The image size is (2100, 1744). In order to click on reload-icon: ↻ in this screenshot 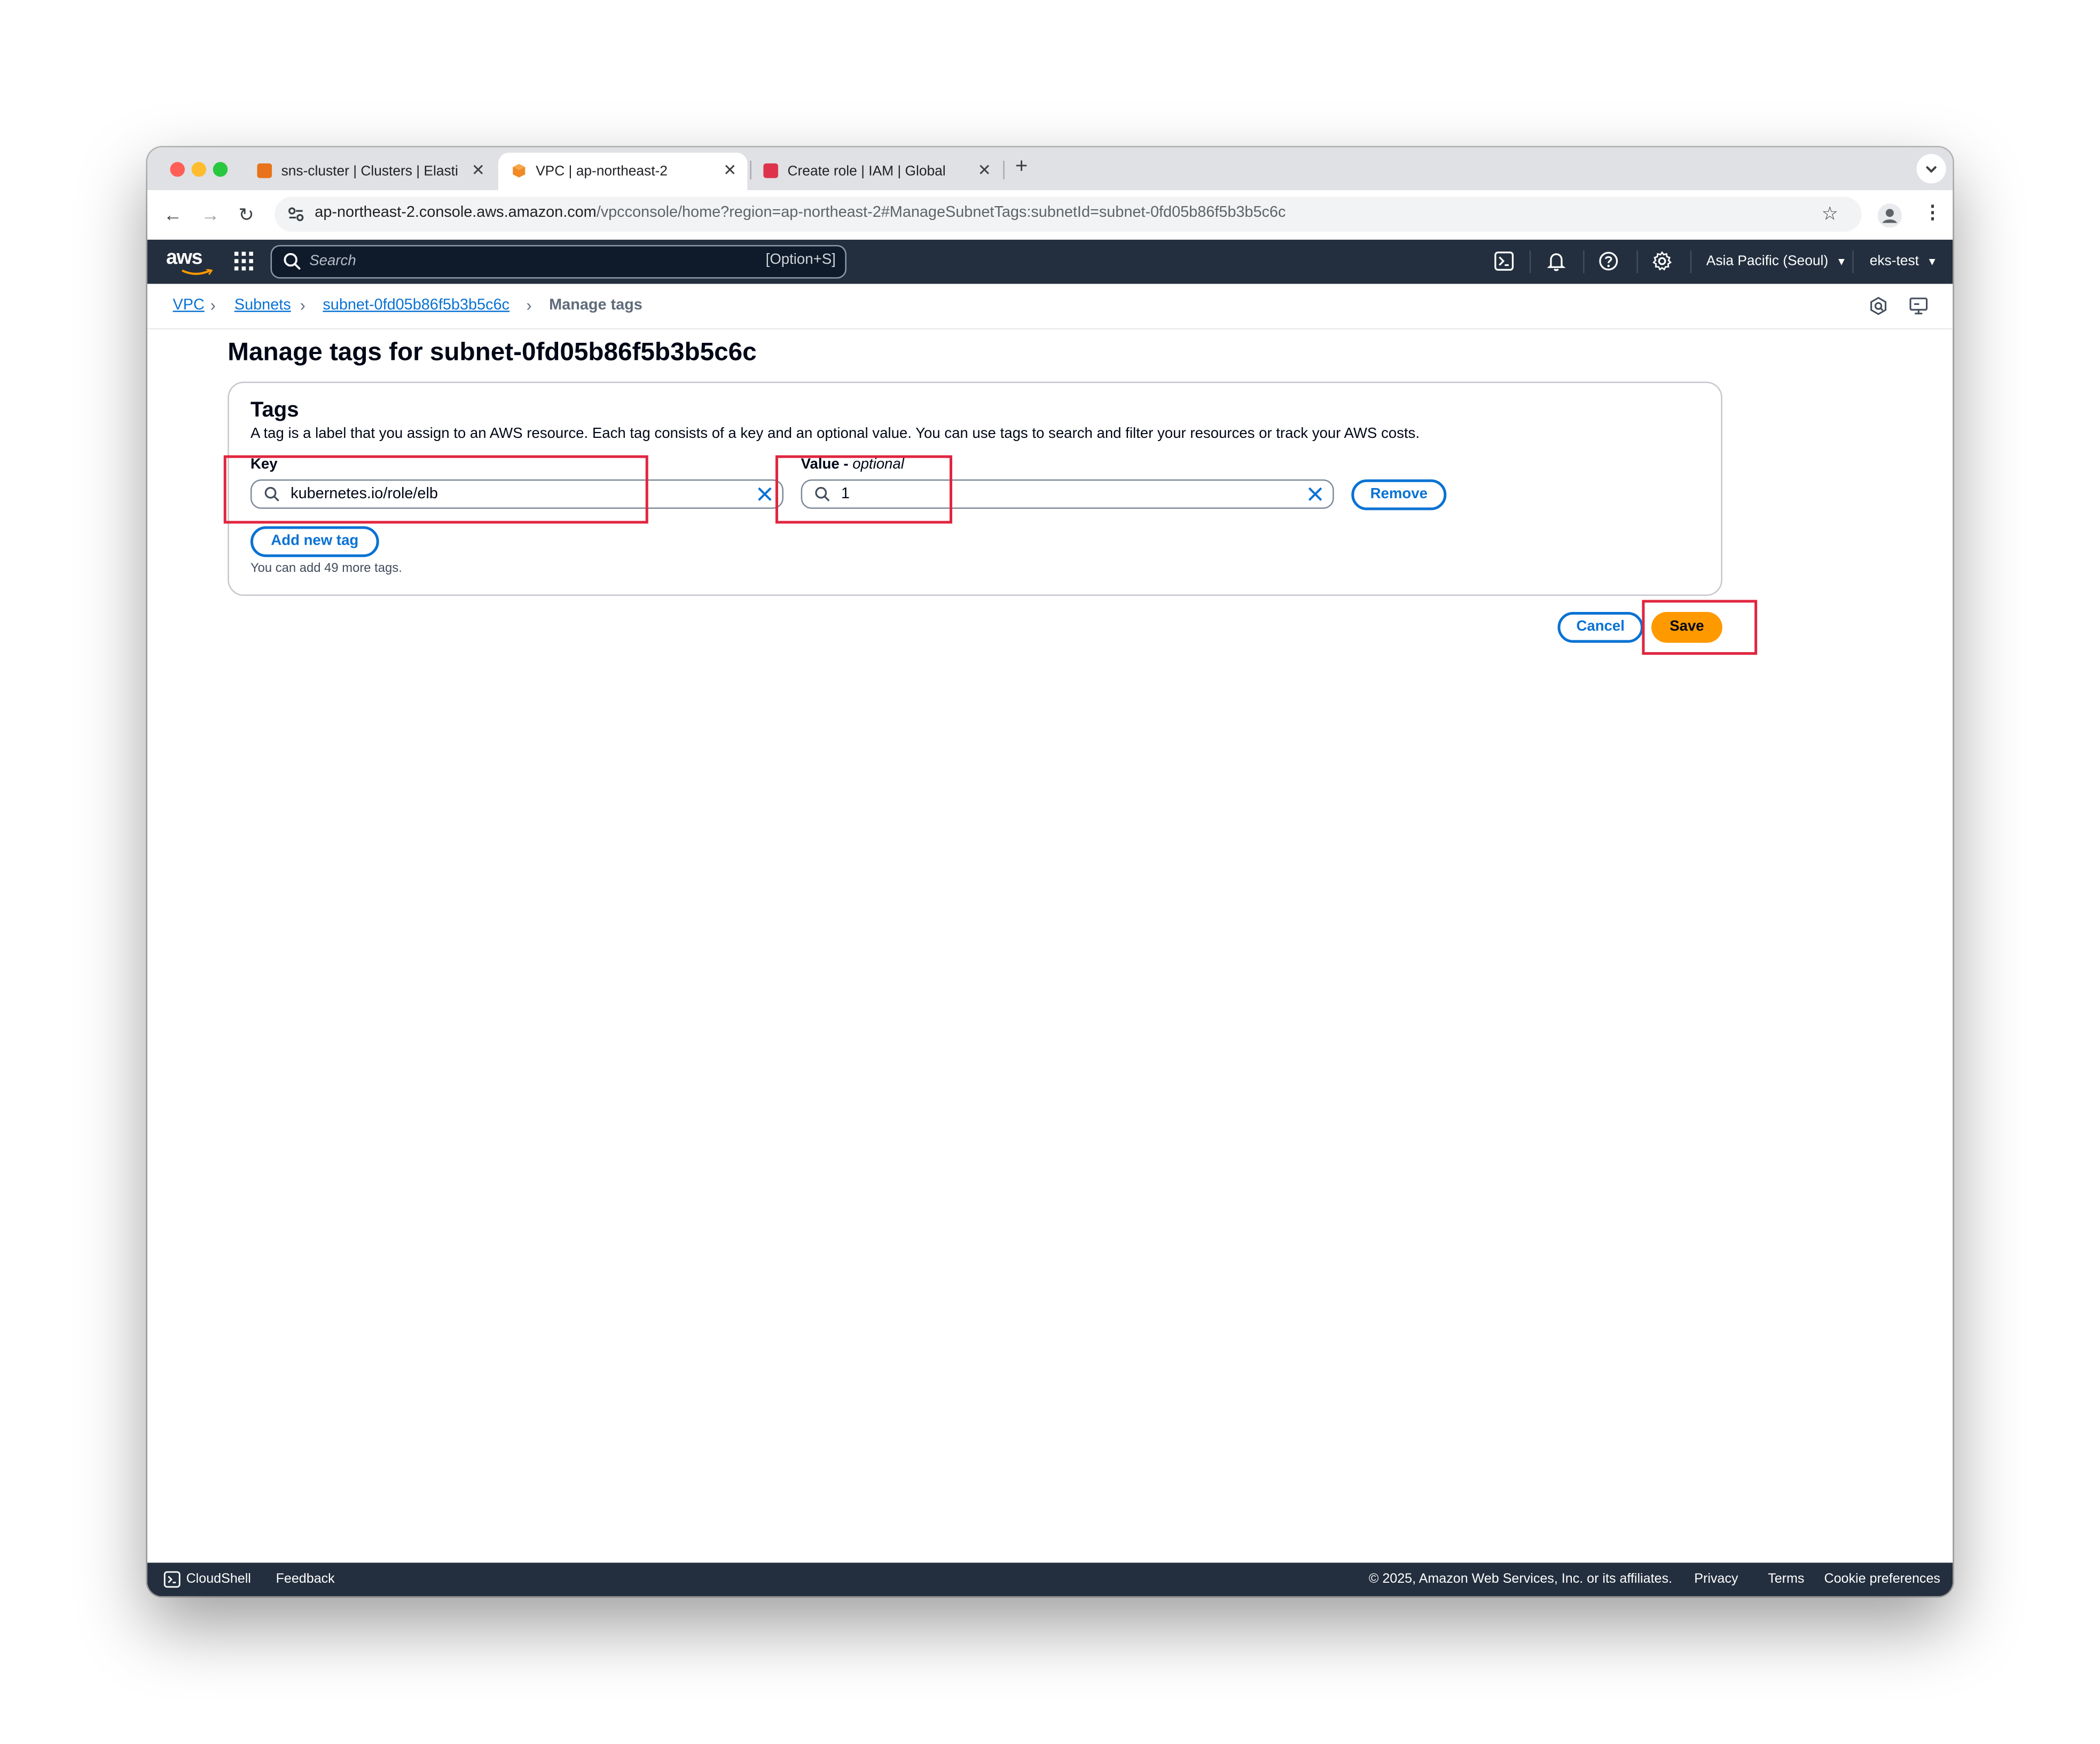, I will do `click(246, 214)`.